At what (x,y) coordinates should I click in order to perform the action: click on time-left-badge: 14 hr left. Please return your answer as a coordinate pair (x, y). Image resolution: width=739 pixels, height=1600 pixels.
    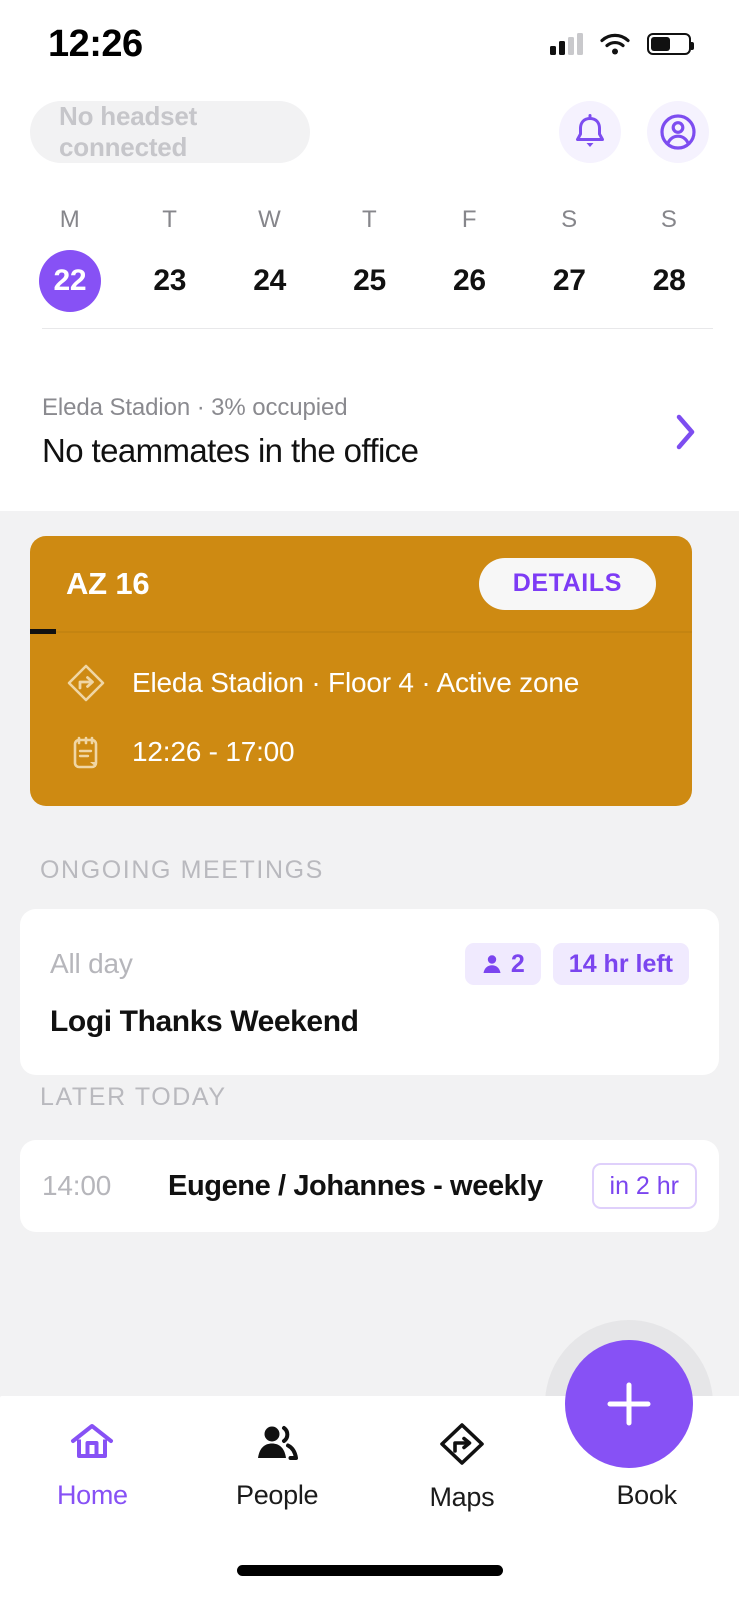
    Looking at the image, I should click on (620, 964).